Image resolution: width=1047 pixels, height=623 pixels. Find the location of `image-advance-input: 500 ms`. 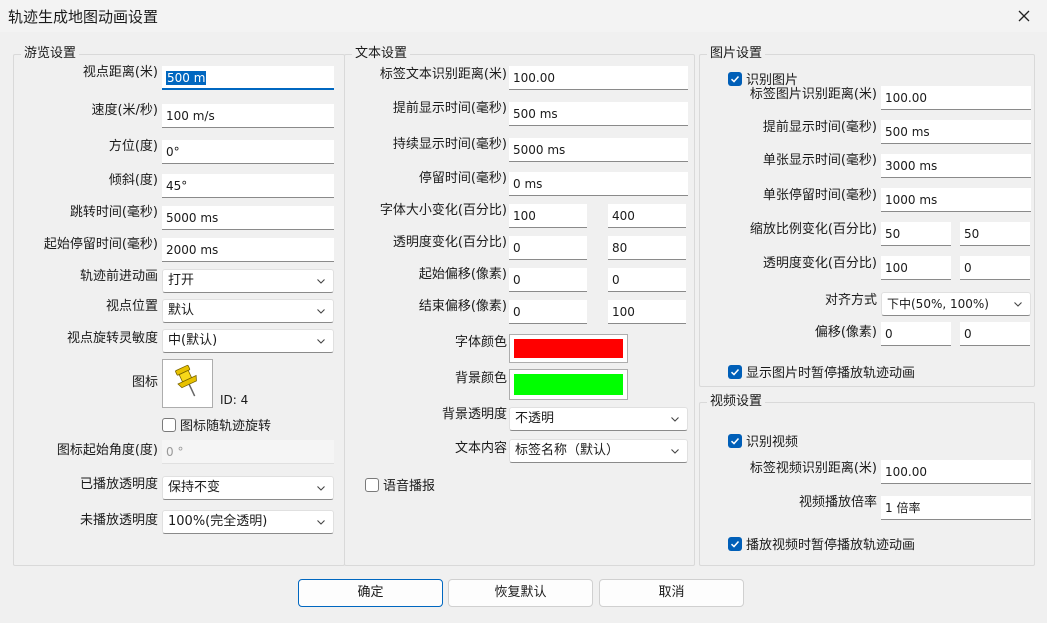

image-advance-input: 500 ms is located at coordinates (956, 132).